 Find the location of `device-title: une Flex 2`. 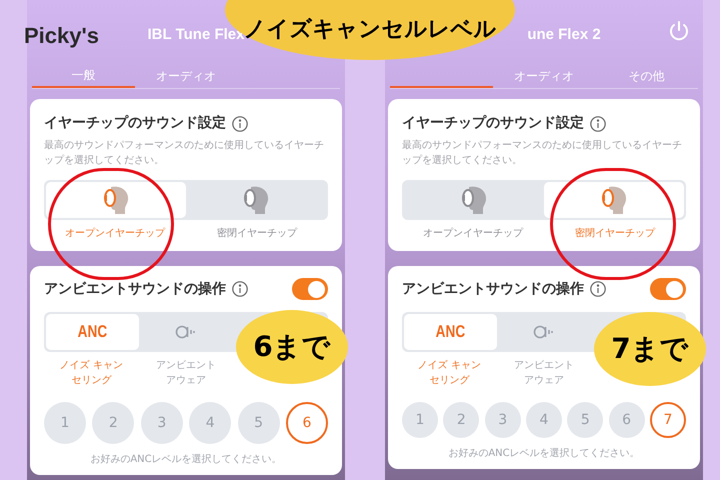

device-title: une Flex 2 is located at coordinates (564, 35).